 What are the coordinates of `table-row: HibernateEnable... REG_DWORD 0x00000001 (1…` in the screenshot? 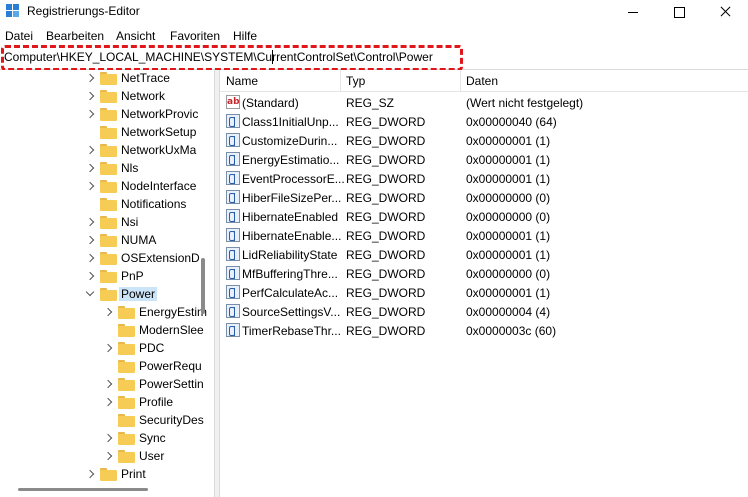 It's located at (484, 235).